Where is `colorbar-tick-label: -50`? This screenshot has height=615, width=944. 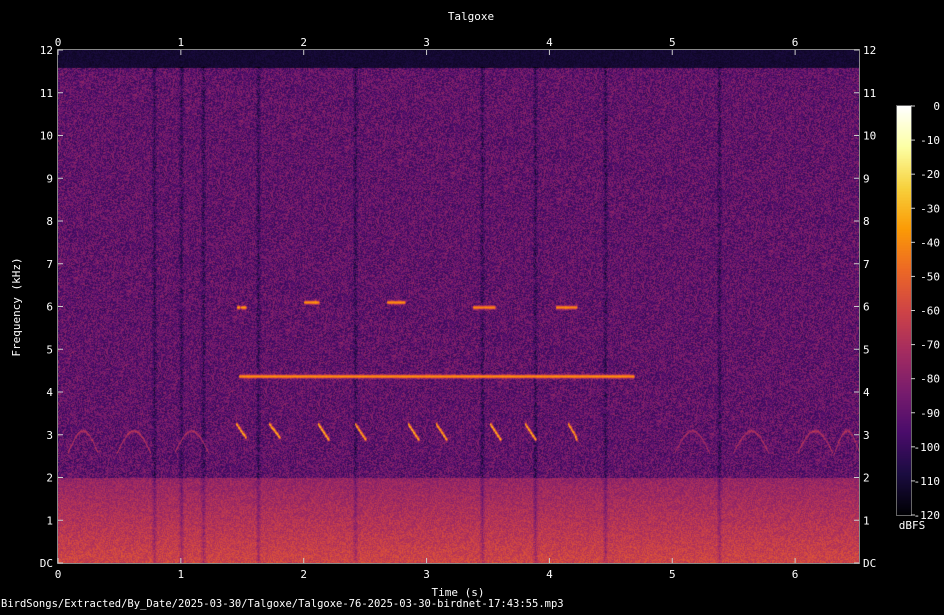 colorbar-tick-label: -50 is located at coordinates (930, 276).